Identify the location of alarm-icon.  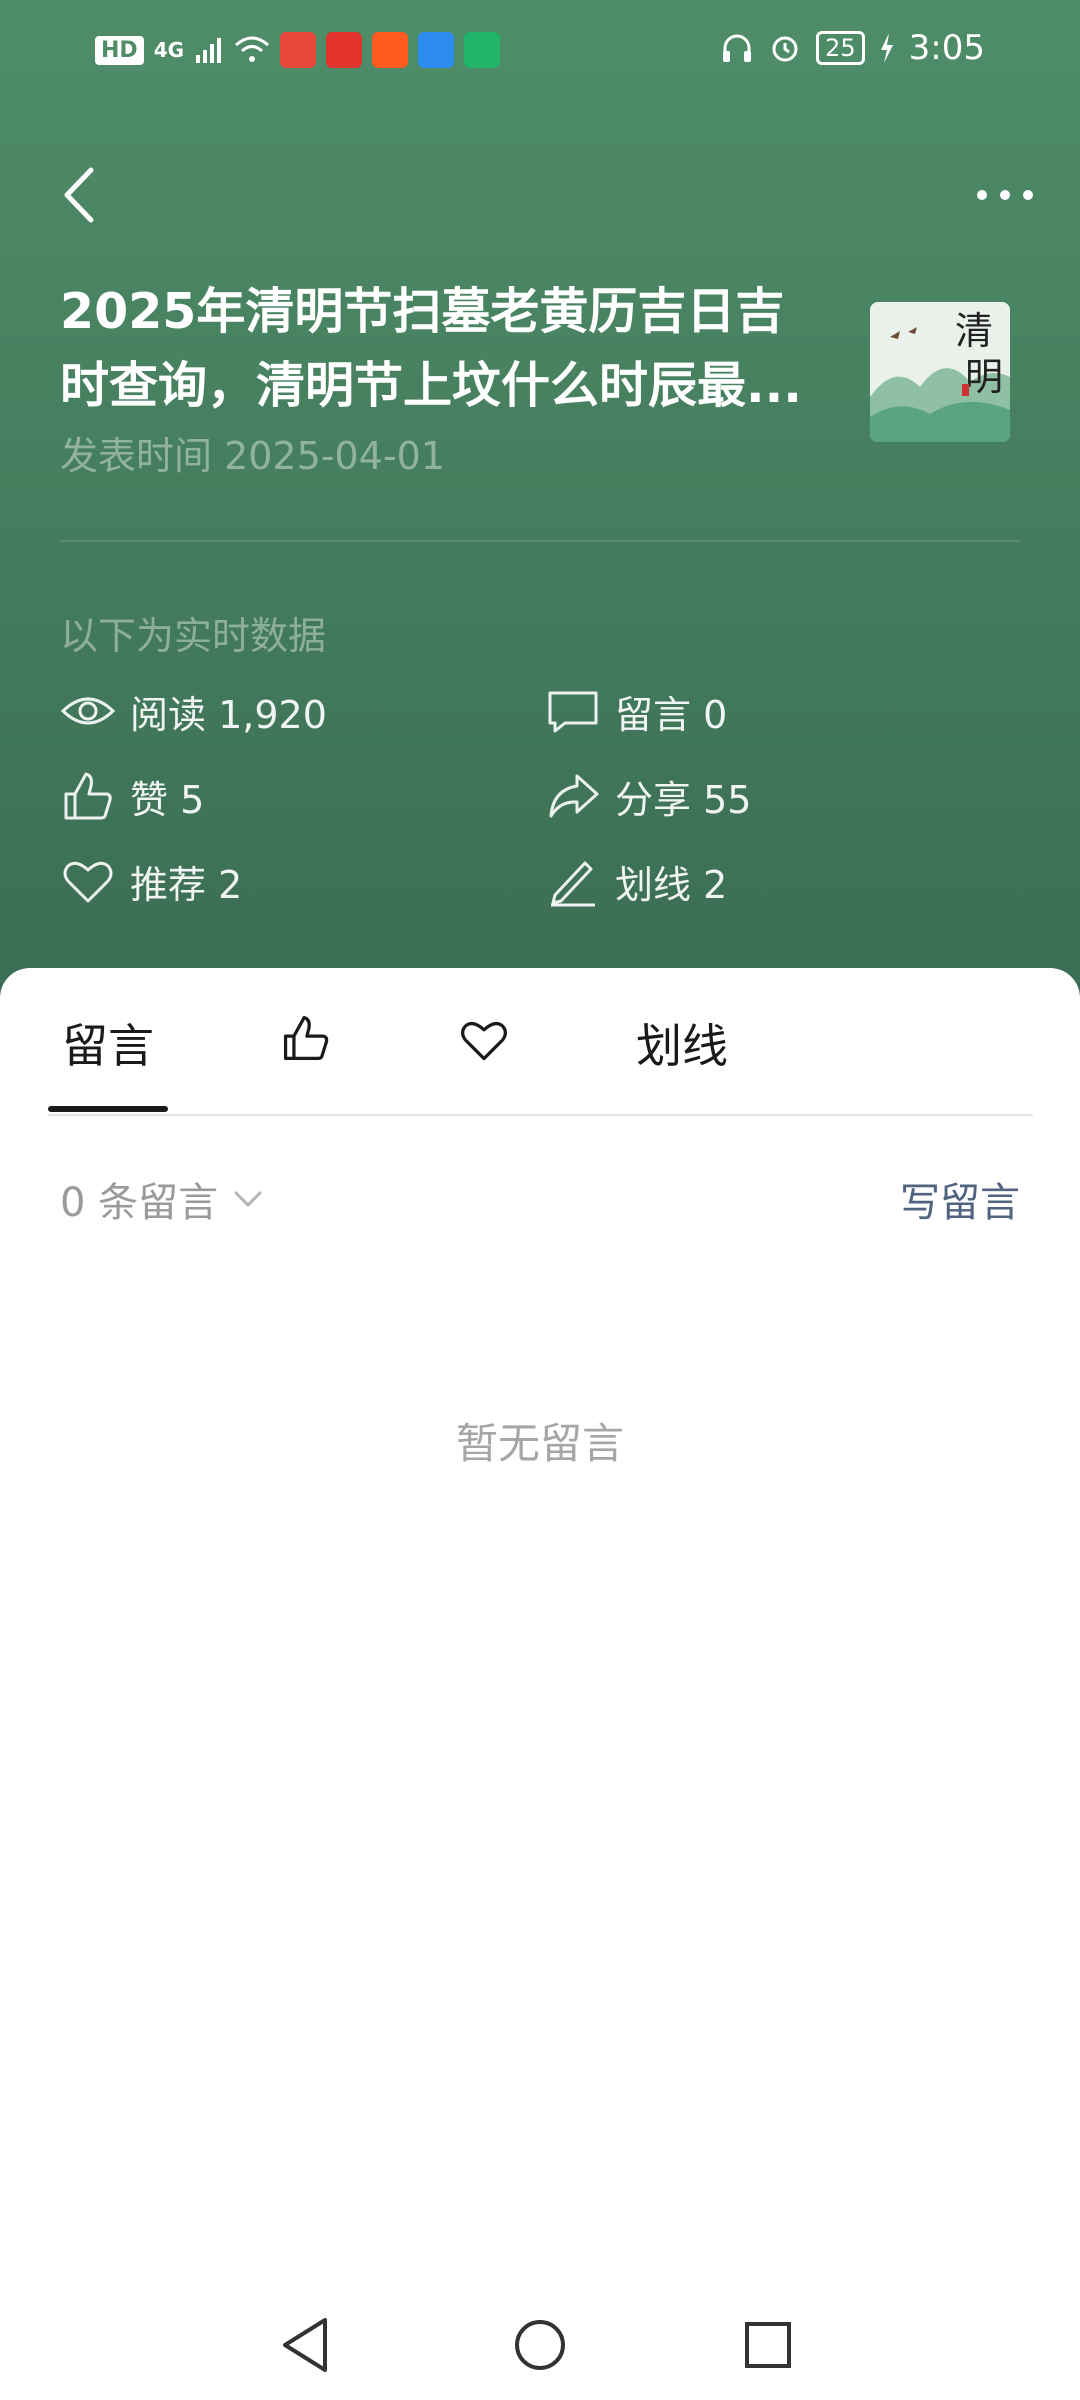
(785, 49).